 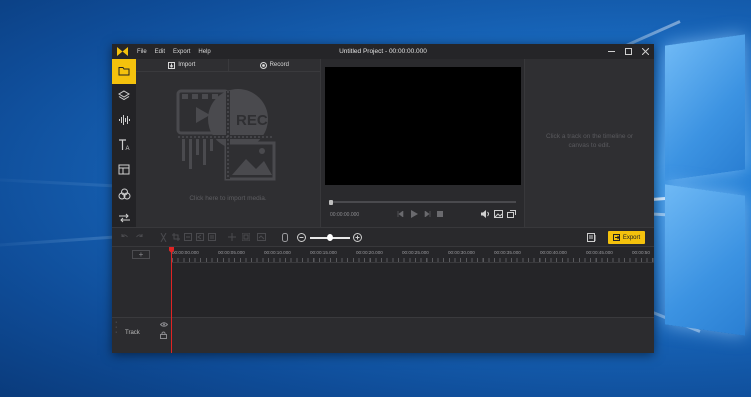 I want to click on edit-toolbar: Export, so click(x=383, y=237).